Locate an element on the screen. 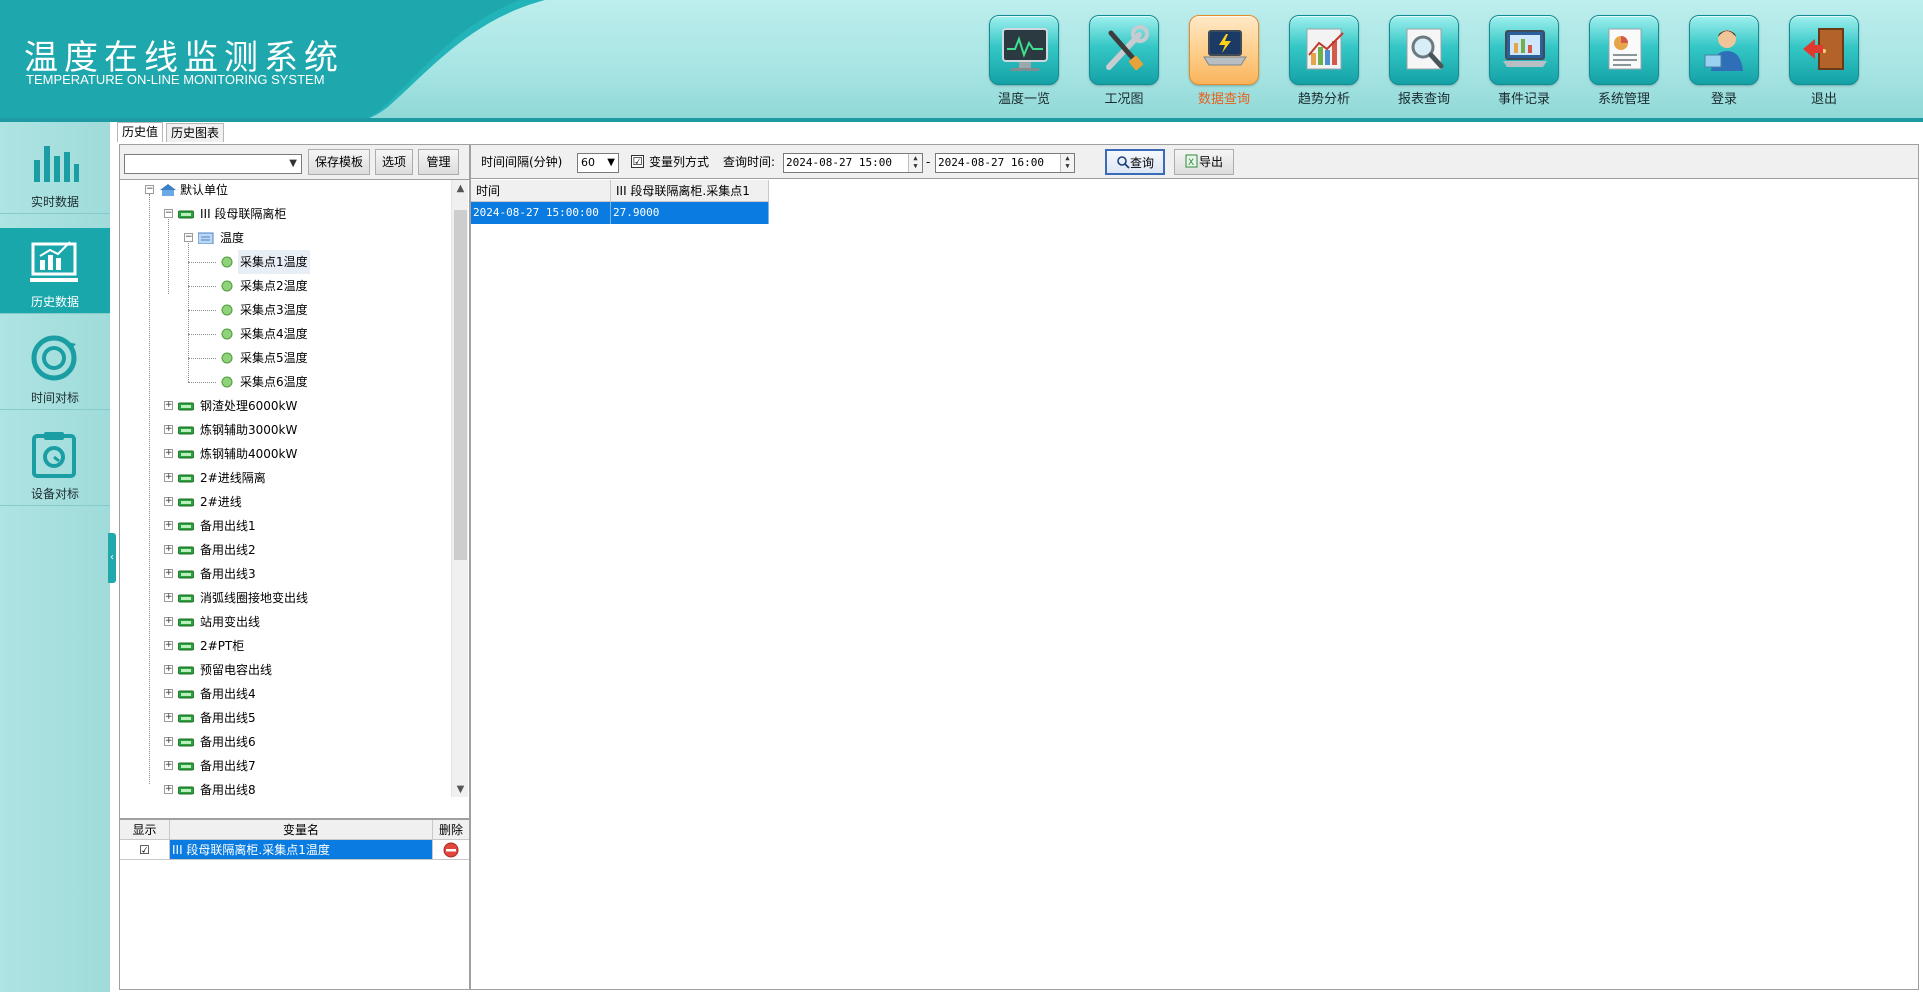 The image size is (1923, 992). tree-node-point: 采集点5温度 is located at coordinates (285, 358).